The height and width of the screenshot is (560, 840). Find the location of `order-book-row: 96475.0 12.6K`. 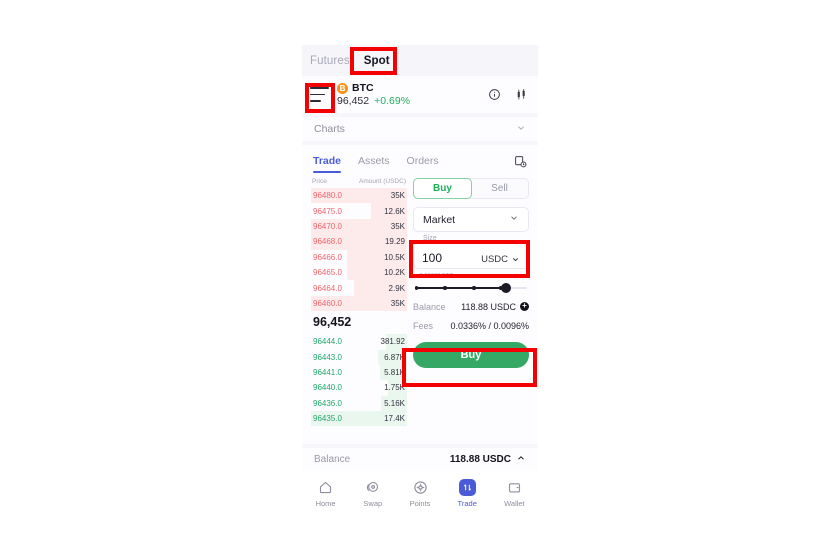

order-book-row: 96475.0 12.6K is located at coordinates (359, 211).